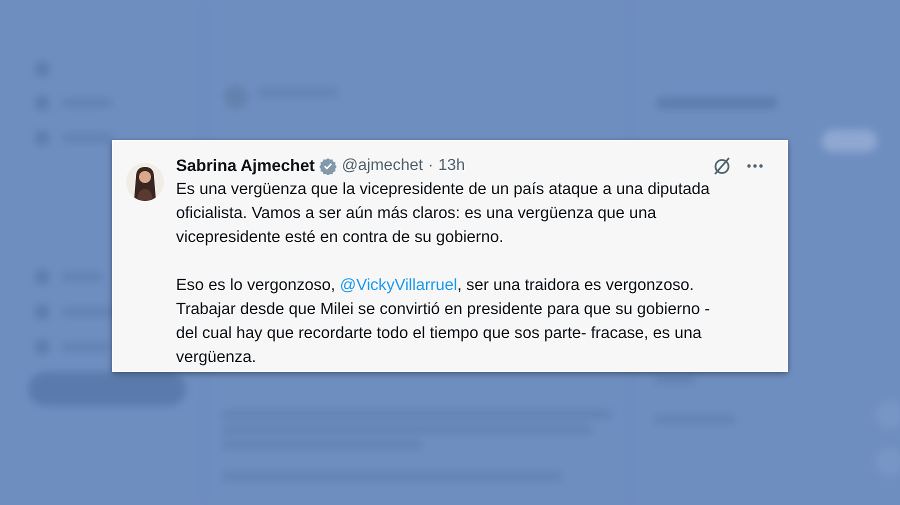 Image resolution: width=900 pixels, height=505 pixels. Describe the element at coordinates (443, 321) in the screenshot. I see `tweet-text: Eso es lo vergonzoso, @VickyVillarruel, ser una traidora es vergonzoso. Trabajar desde que Milei se convirtió en presidente para que su gobierno - del cual hay que recordarte todo el tiempo que sos parte- fracase, es una vergüenza.` at that location.